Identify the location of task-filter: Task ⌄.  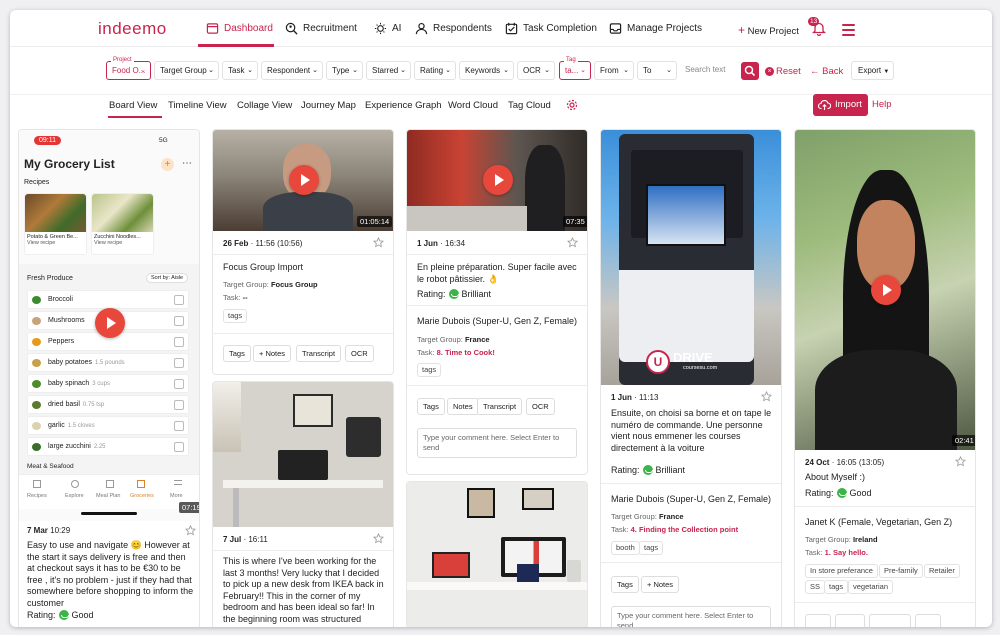
(240, 70).